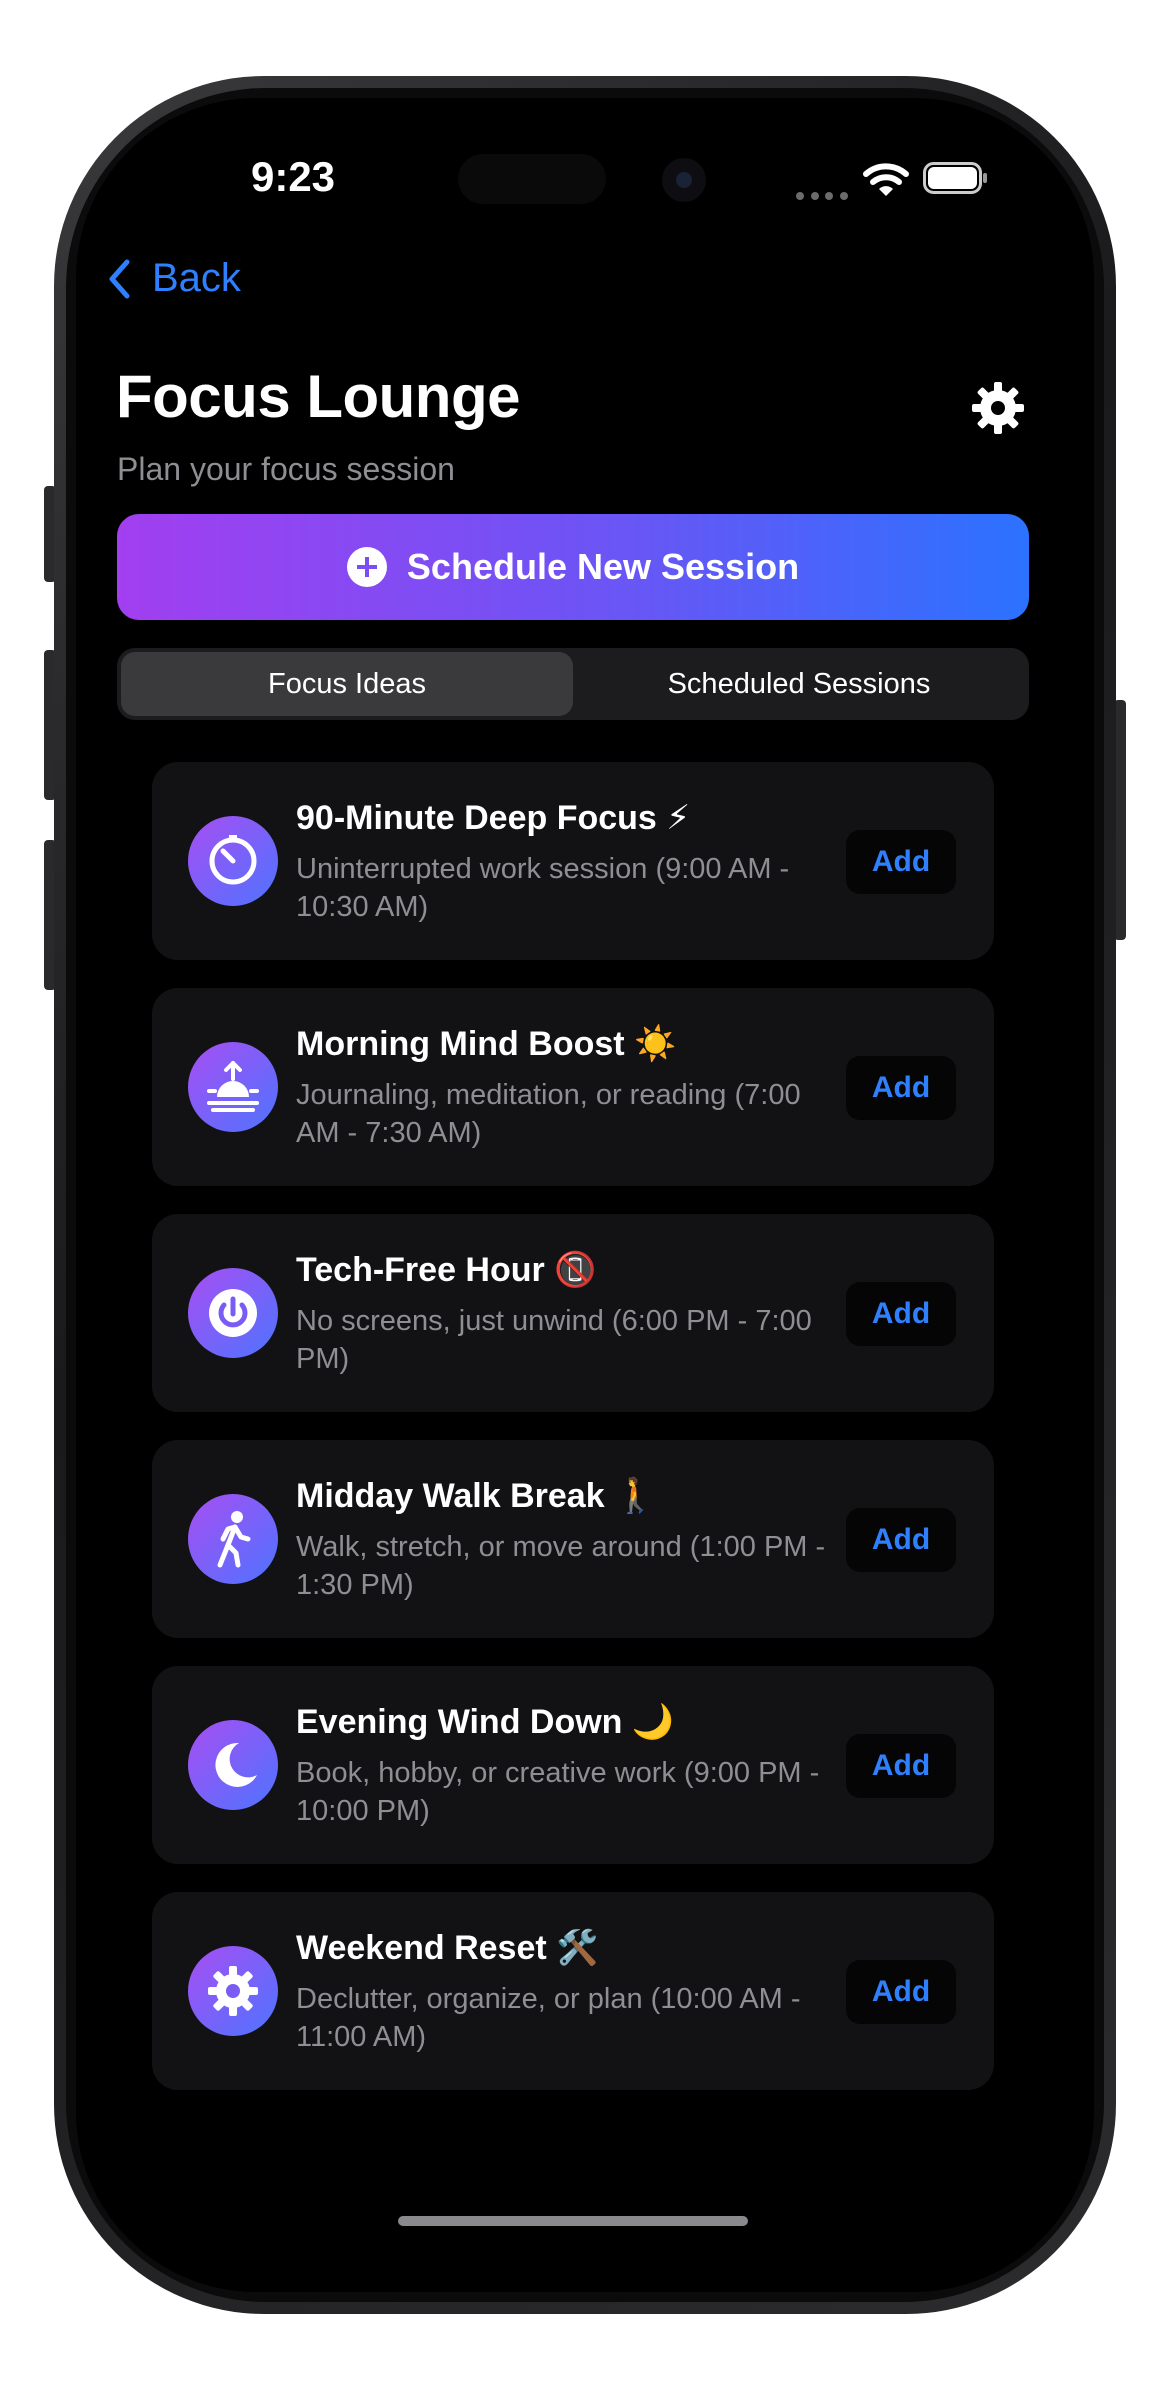 This screenshot has width=1172, height=2390. Describe the element at coordinates (799, 684) in the screenshot. I see `tab-scheduled-sessions: Scheduled Sessions` at that location.